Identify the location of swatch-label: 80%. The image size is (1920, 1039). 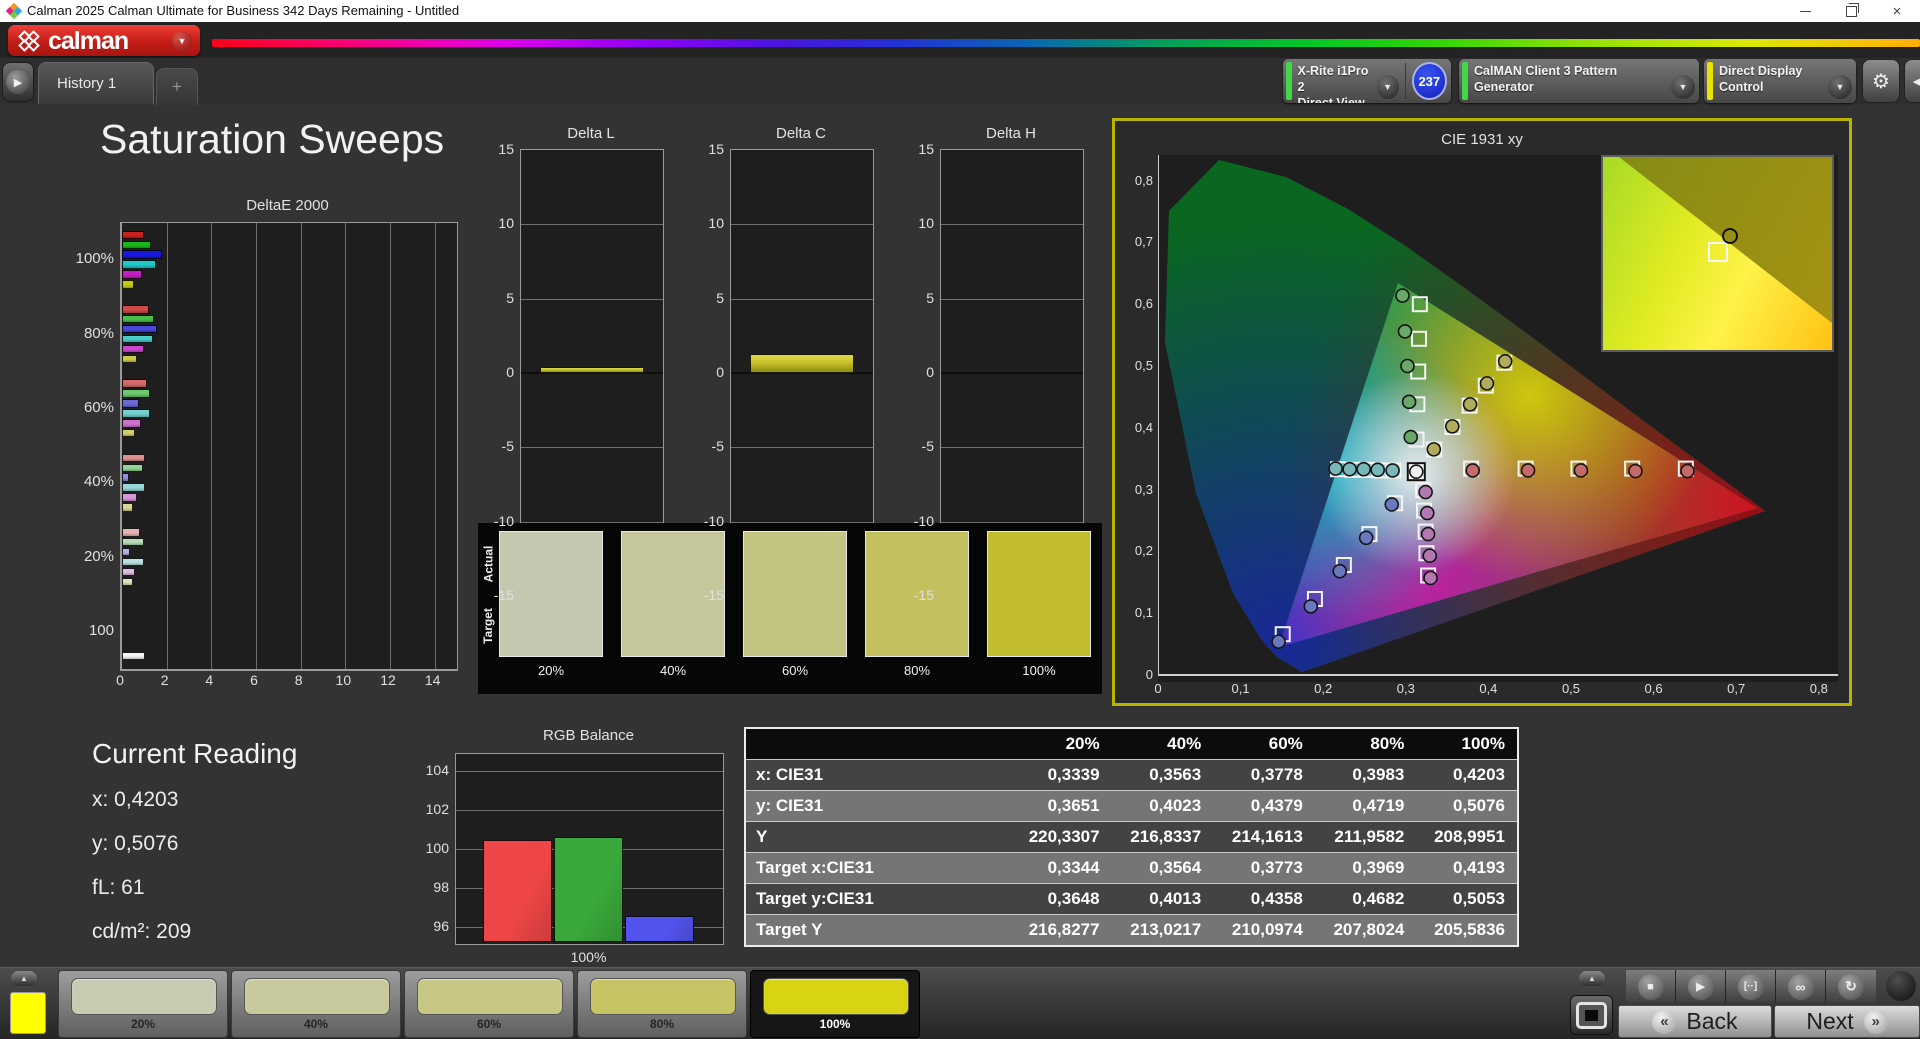
(917, 670).